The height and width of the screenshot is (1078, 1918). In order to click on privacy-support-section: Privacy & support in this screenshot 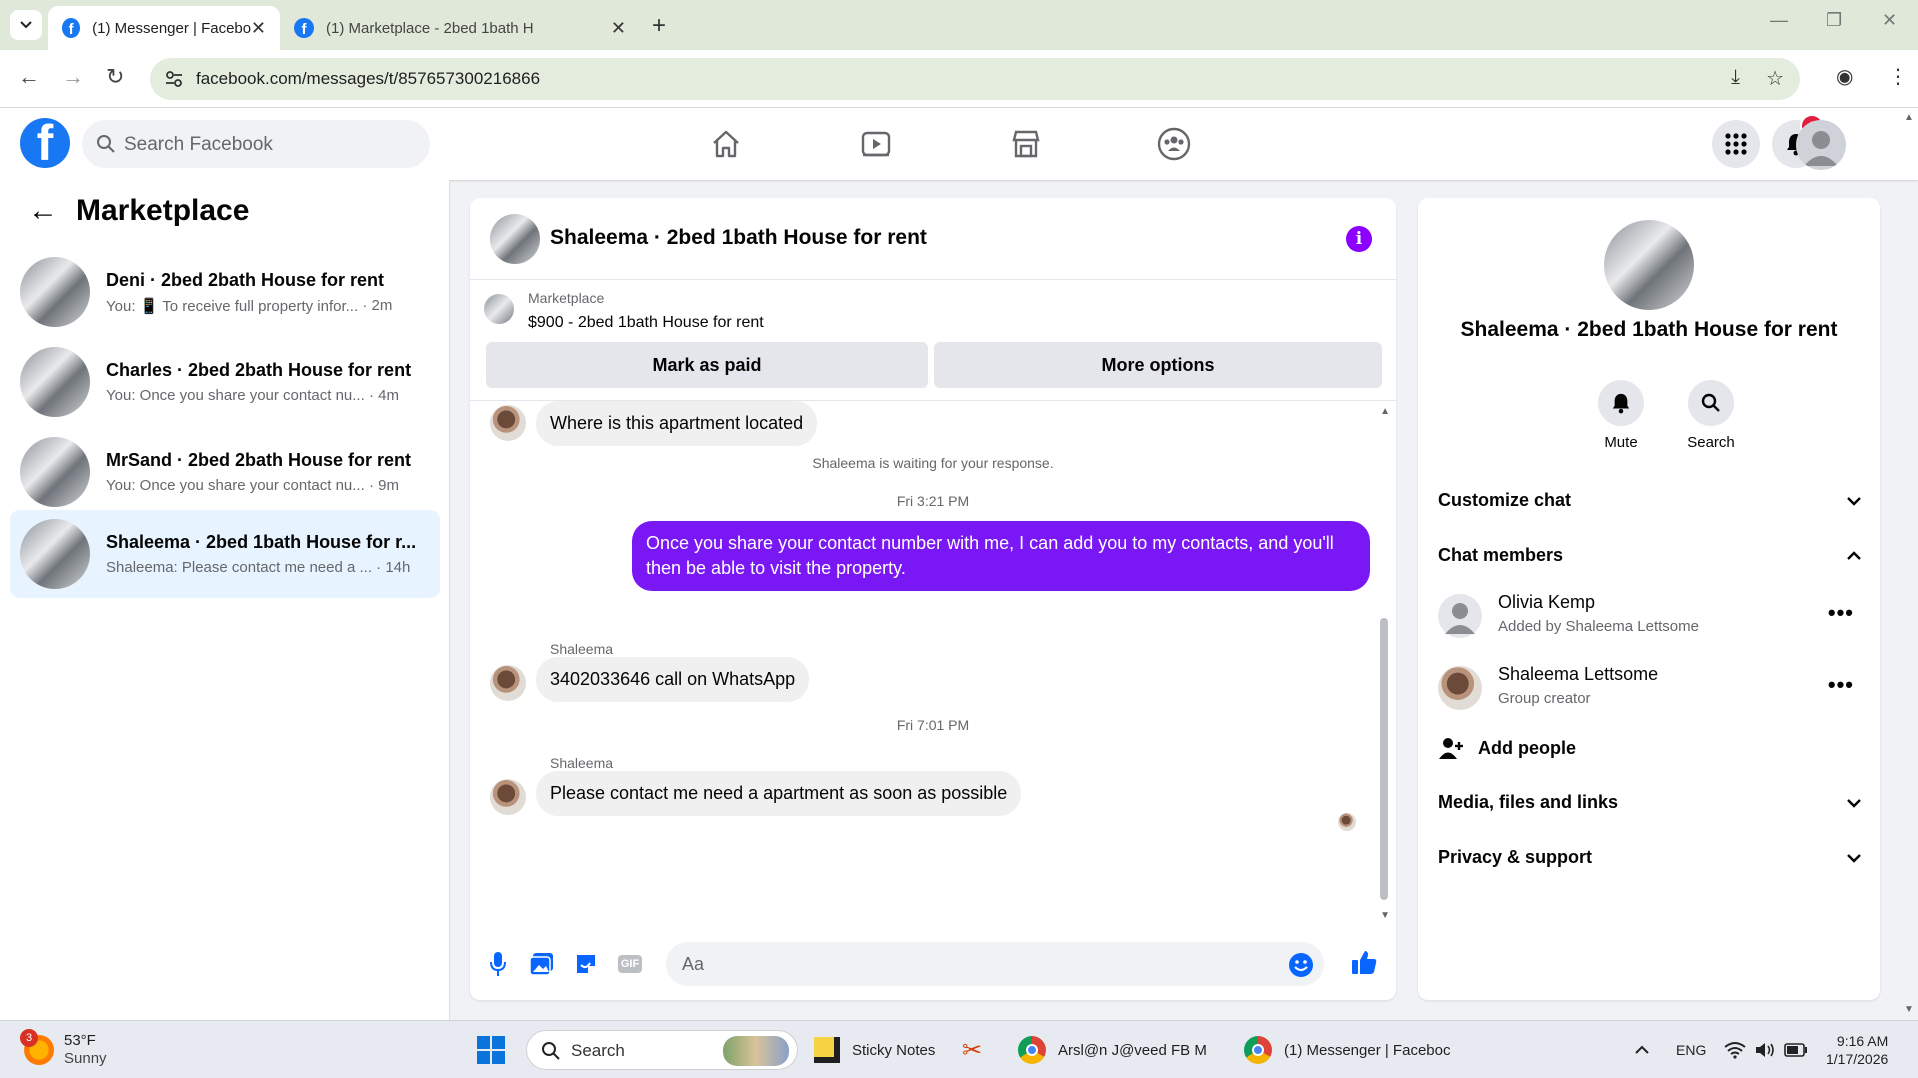, I will do `click(1650, 857)`.